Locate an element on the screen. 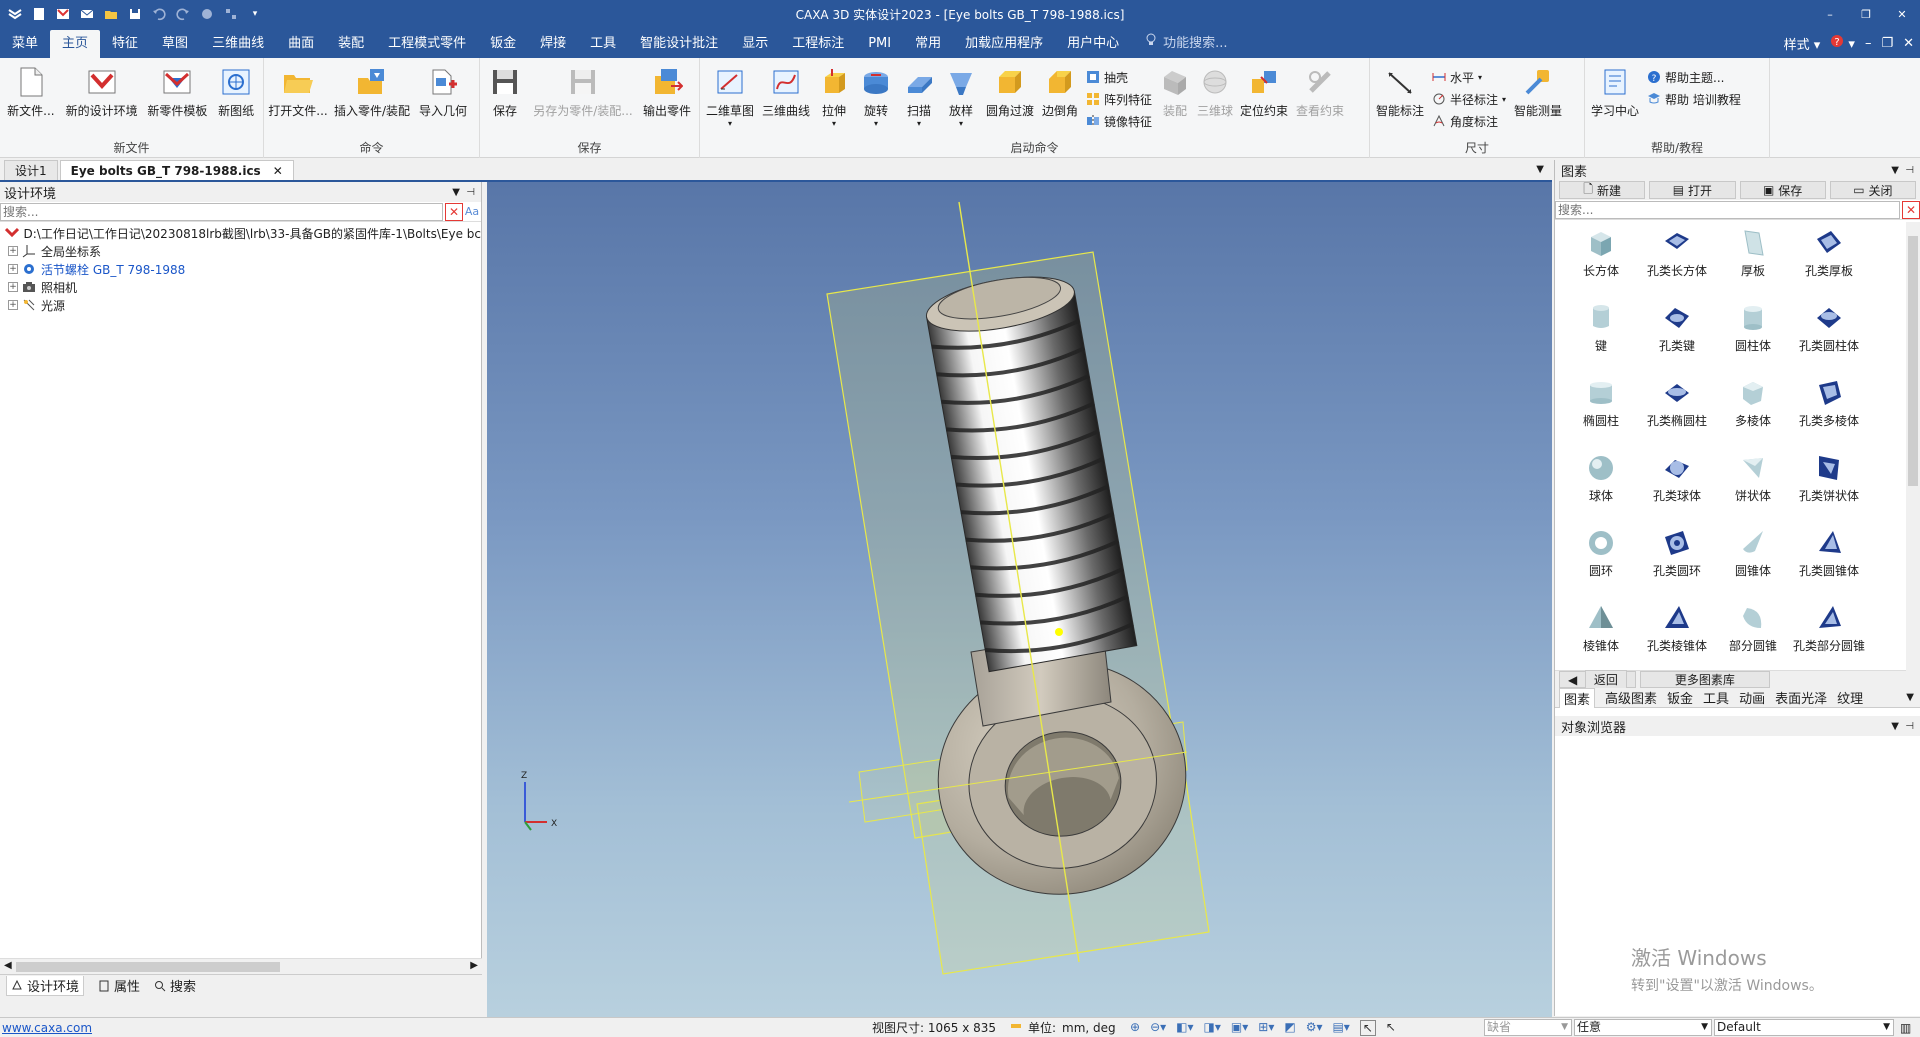 Image resolution: width=1920 pixels, height=1037 pixels. scroll-left-icon: ◀ is located at coordinates (8, 965).